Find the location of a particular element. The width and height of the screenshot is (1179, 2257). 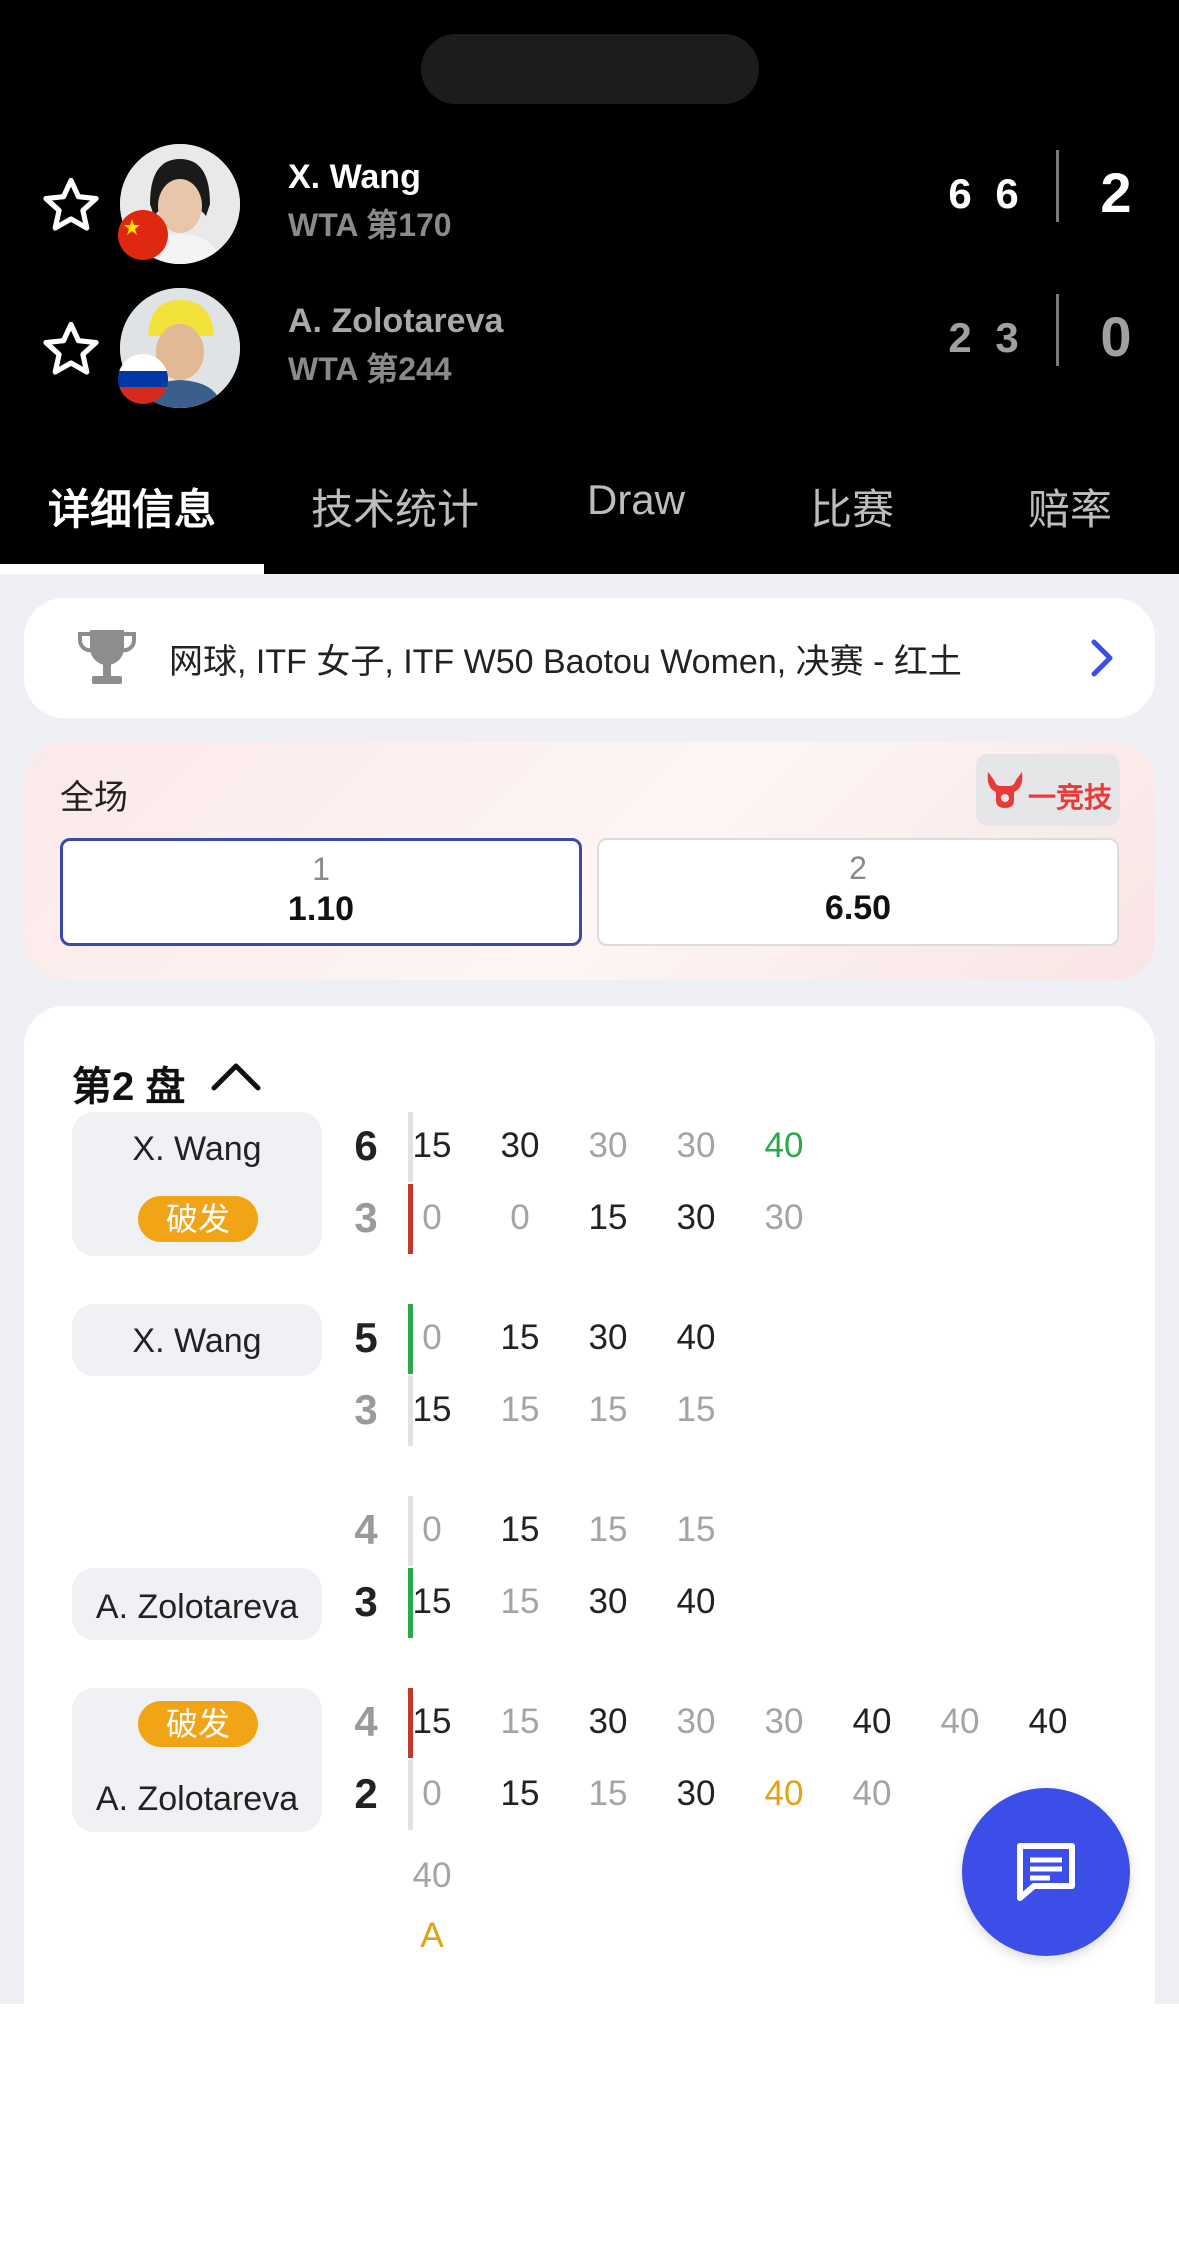

chat-button is located at coordinates (1046, 1872).